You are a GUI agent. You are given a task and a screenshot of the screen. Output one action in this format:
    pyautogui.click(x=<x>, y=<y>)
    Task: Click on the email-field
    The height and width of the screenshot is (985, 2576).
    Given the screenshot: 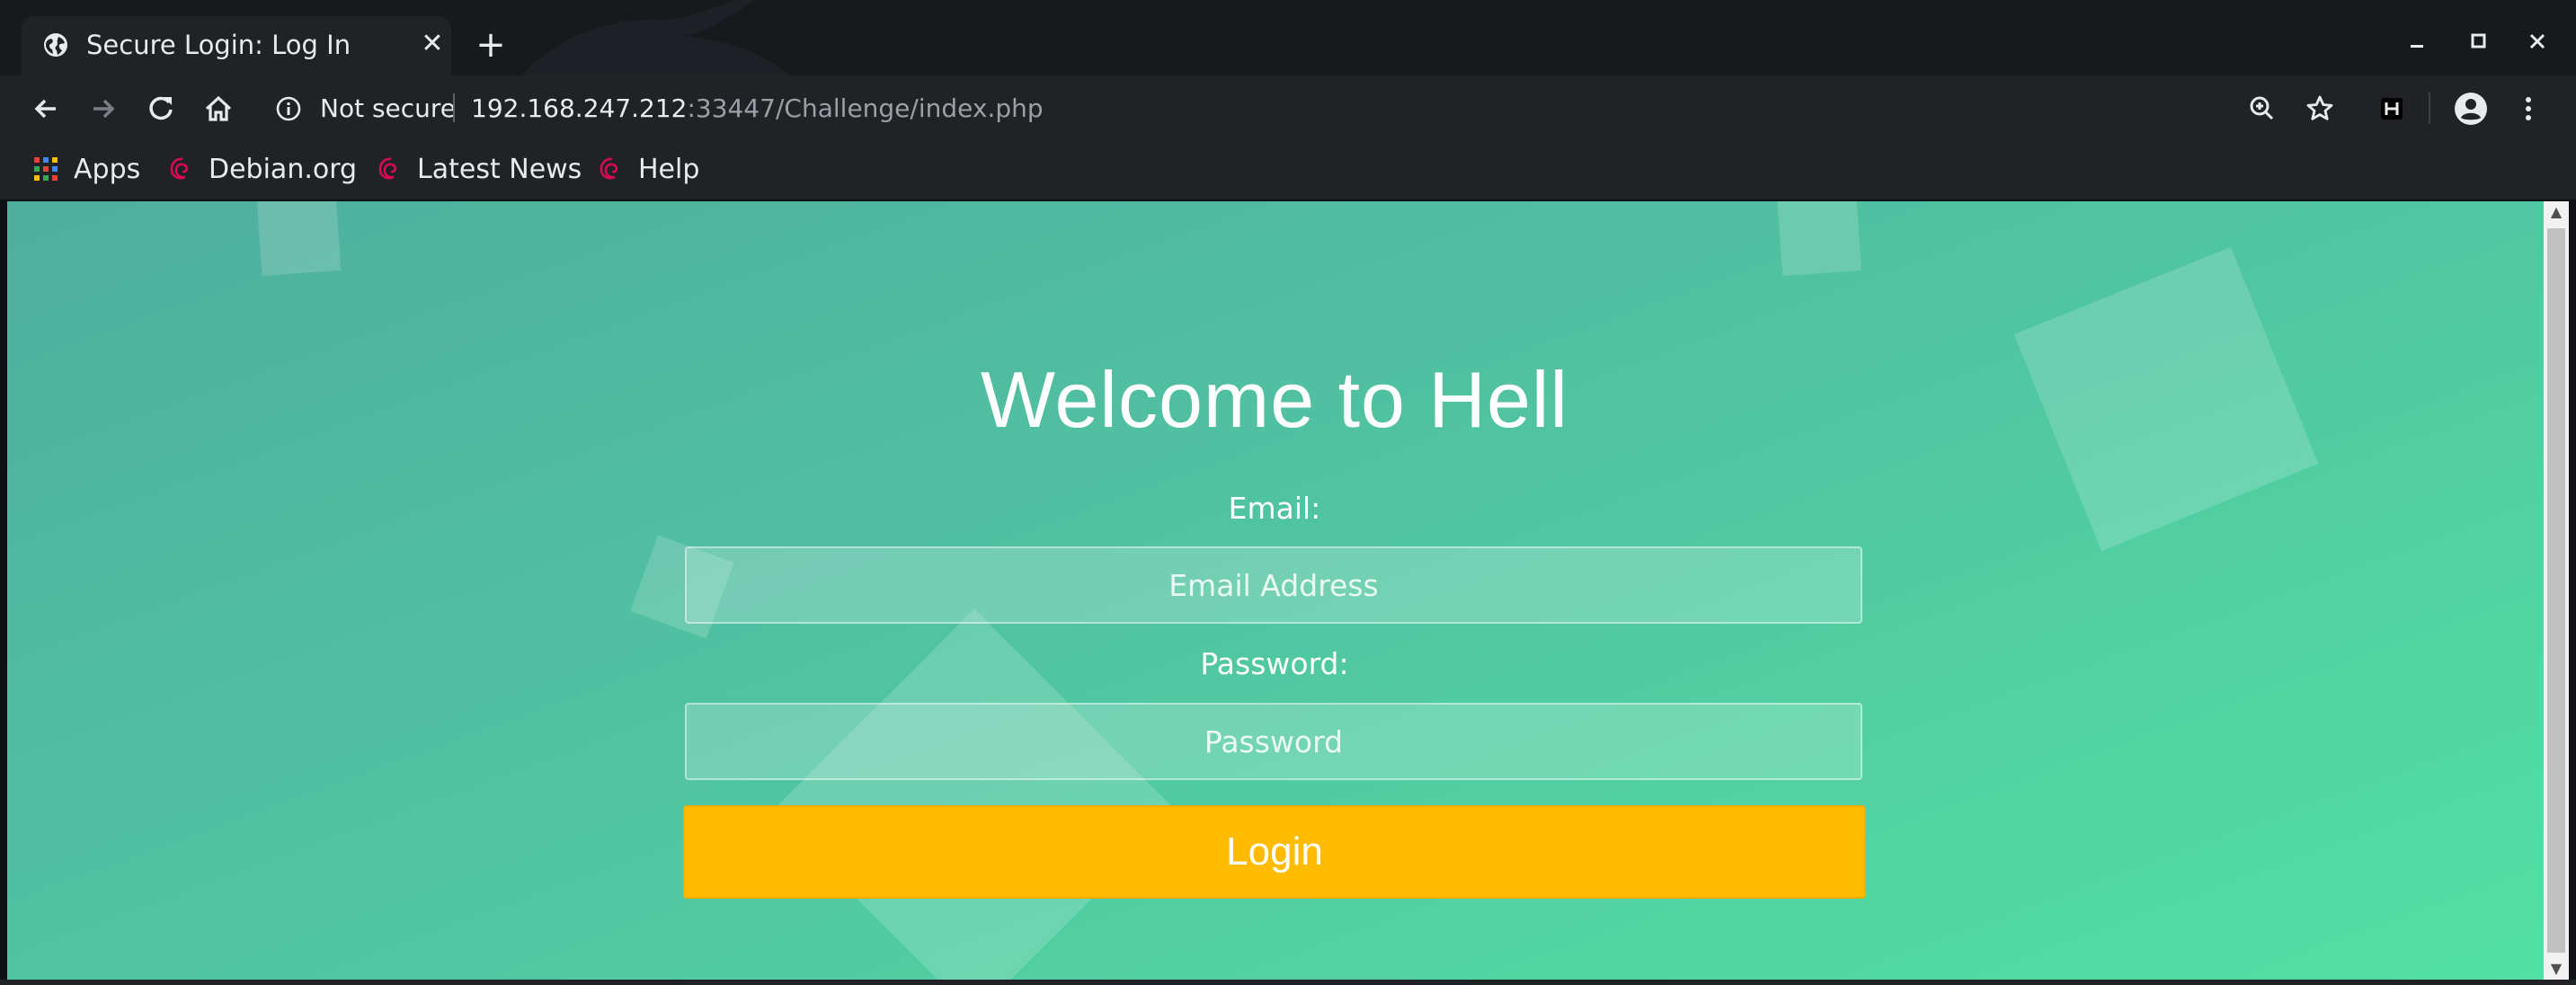 What is the action you would take?
    pyautogui.click(x=1273, y=585)
    